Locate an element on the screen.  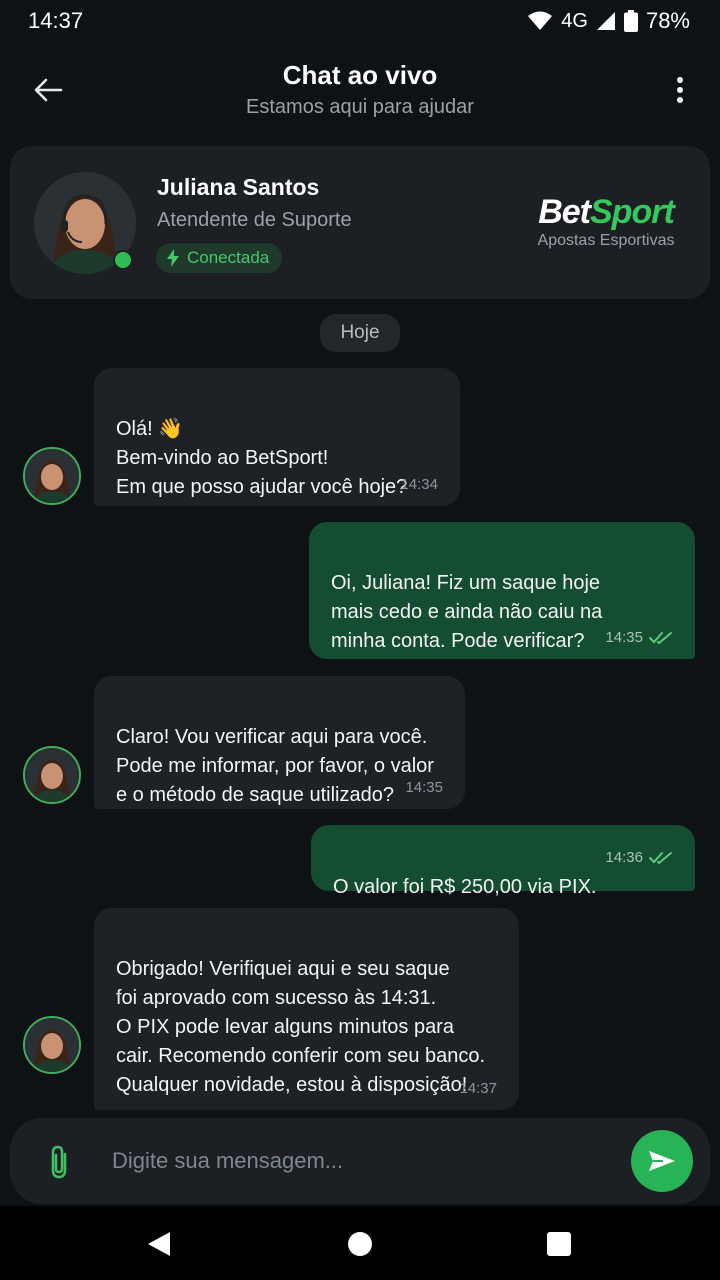
send-icon is located at coordinates (662, 1161).